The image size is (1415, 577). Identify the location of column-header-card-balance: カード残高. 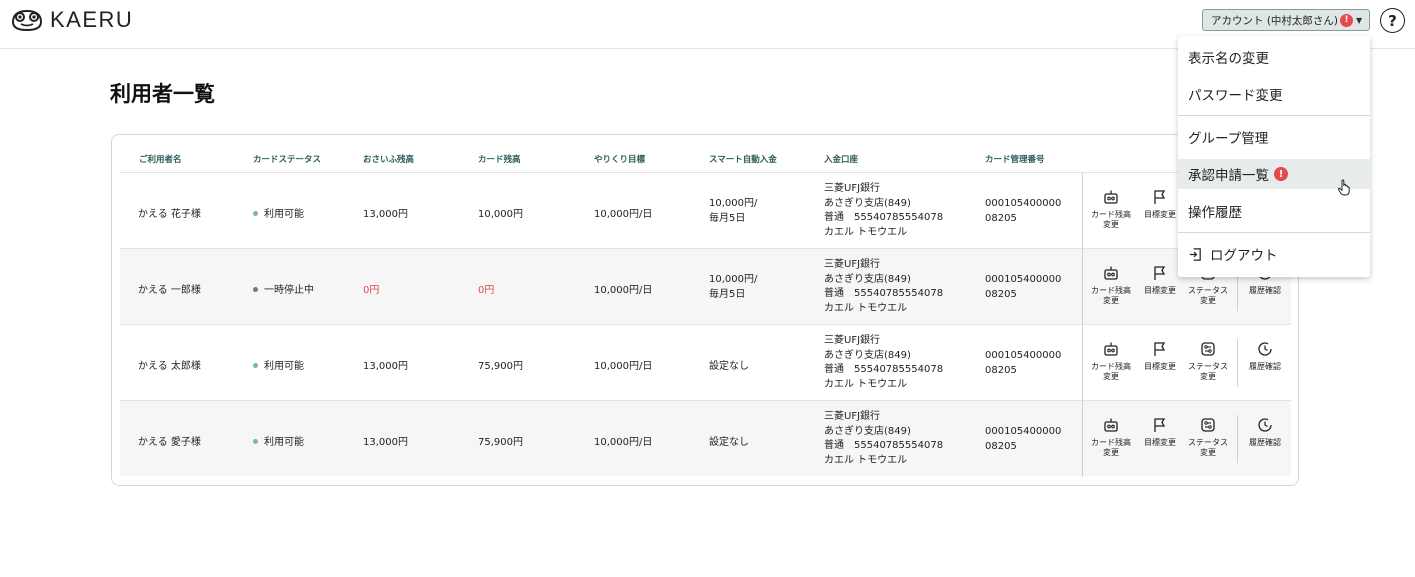
(499, 160).